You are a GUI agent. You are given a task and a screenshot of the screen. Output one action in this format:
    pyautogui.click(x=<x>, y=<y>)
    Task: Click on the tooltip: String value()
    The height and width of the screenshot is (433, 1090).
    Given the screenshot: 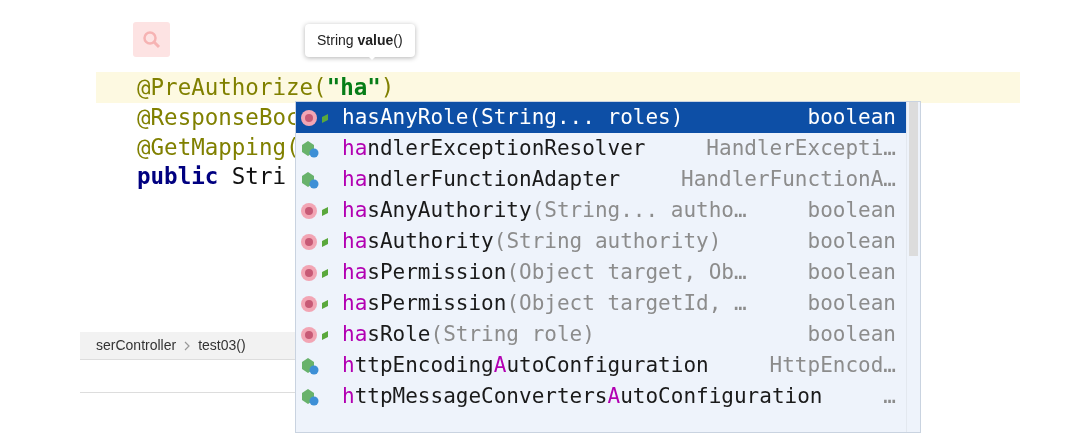 What is the action you would take?
    pyautogui.click(x=360, y=40)
    